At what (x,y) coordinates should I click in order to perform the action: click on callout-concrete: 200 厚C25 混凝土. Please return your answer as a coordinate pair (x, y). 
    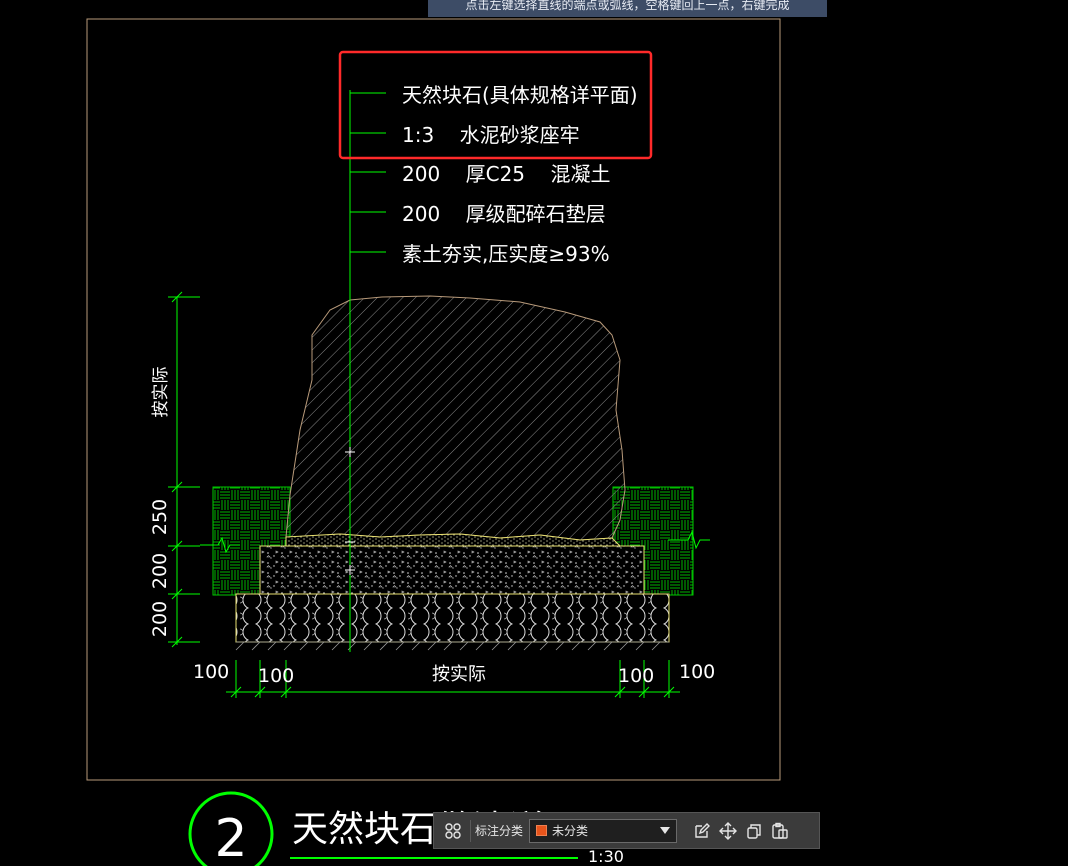
    Looking at the image, I should click on (506, 174).